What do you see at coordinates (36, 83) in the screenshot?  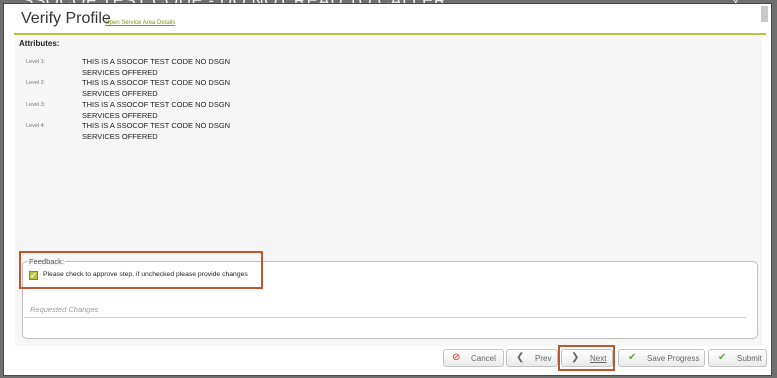 I see `level-label: Level 2:` at bounding box center [36, 83].